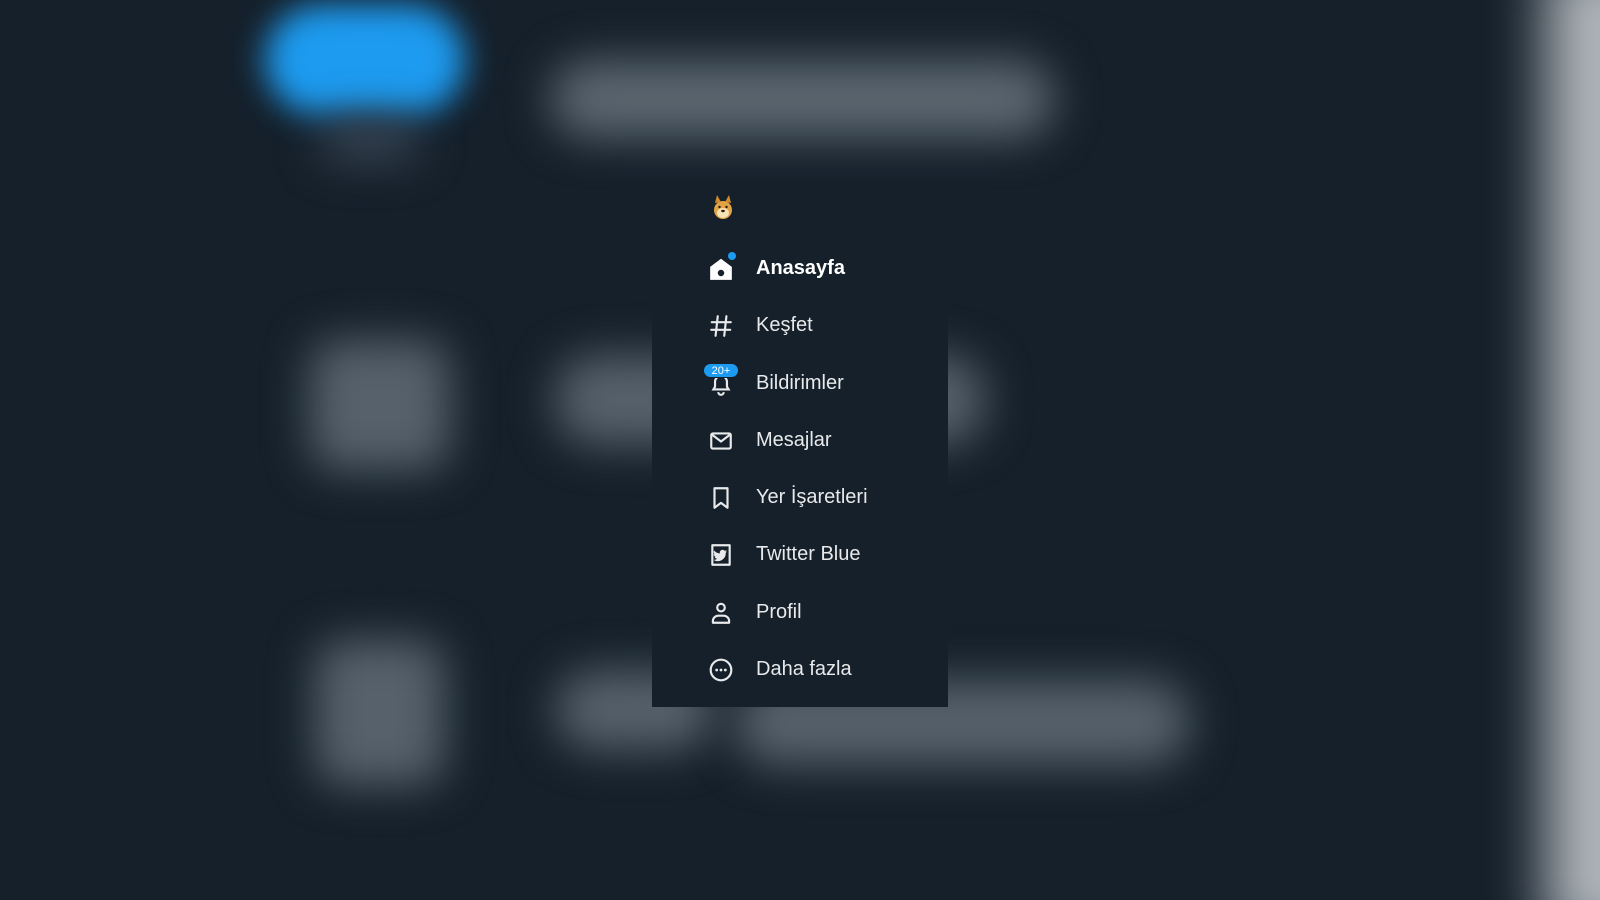  I want to click on person-icon, so click(721, 613).